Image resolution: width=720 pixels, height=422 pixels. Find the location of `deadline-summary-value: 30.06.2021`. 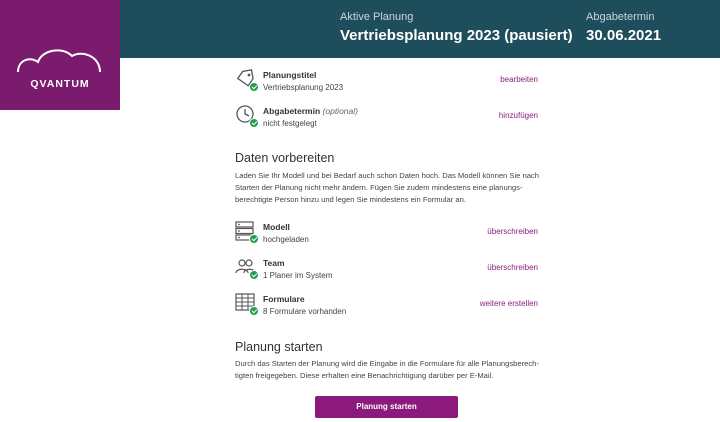

deadline-summary-value: 30.06.2021 is located at coordinates (624, 35).